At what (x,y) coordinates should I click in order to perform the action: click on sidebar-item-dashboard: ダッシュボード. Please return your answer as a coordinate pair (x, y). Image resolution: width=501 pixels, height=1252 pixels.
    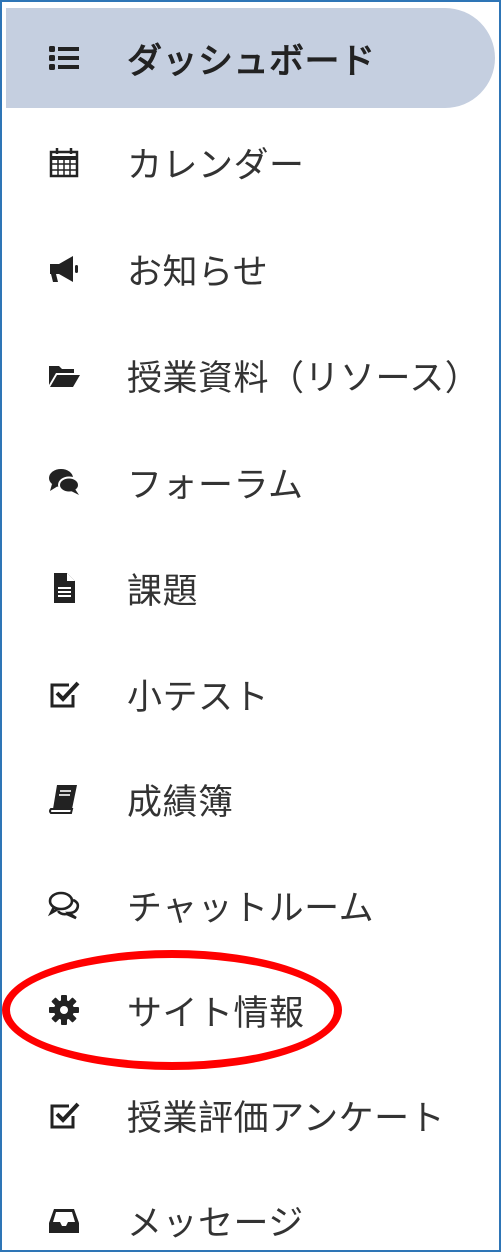
    Looking at the image, I should click on (250, 58).